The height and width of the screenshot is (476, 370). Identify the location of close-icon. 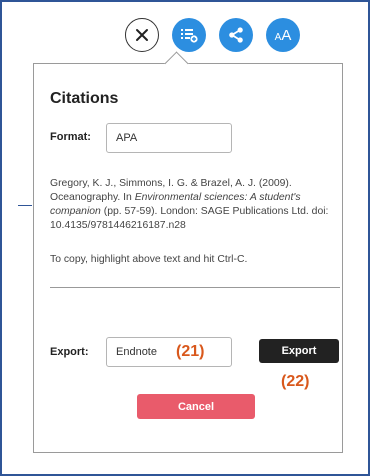
(142, 35).